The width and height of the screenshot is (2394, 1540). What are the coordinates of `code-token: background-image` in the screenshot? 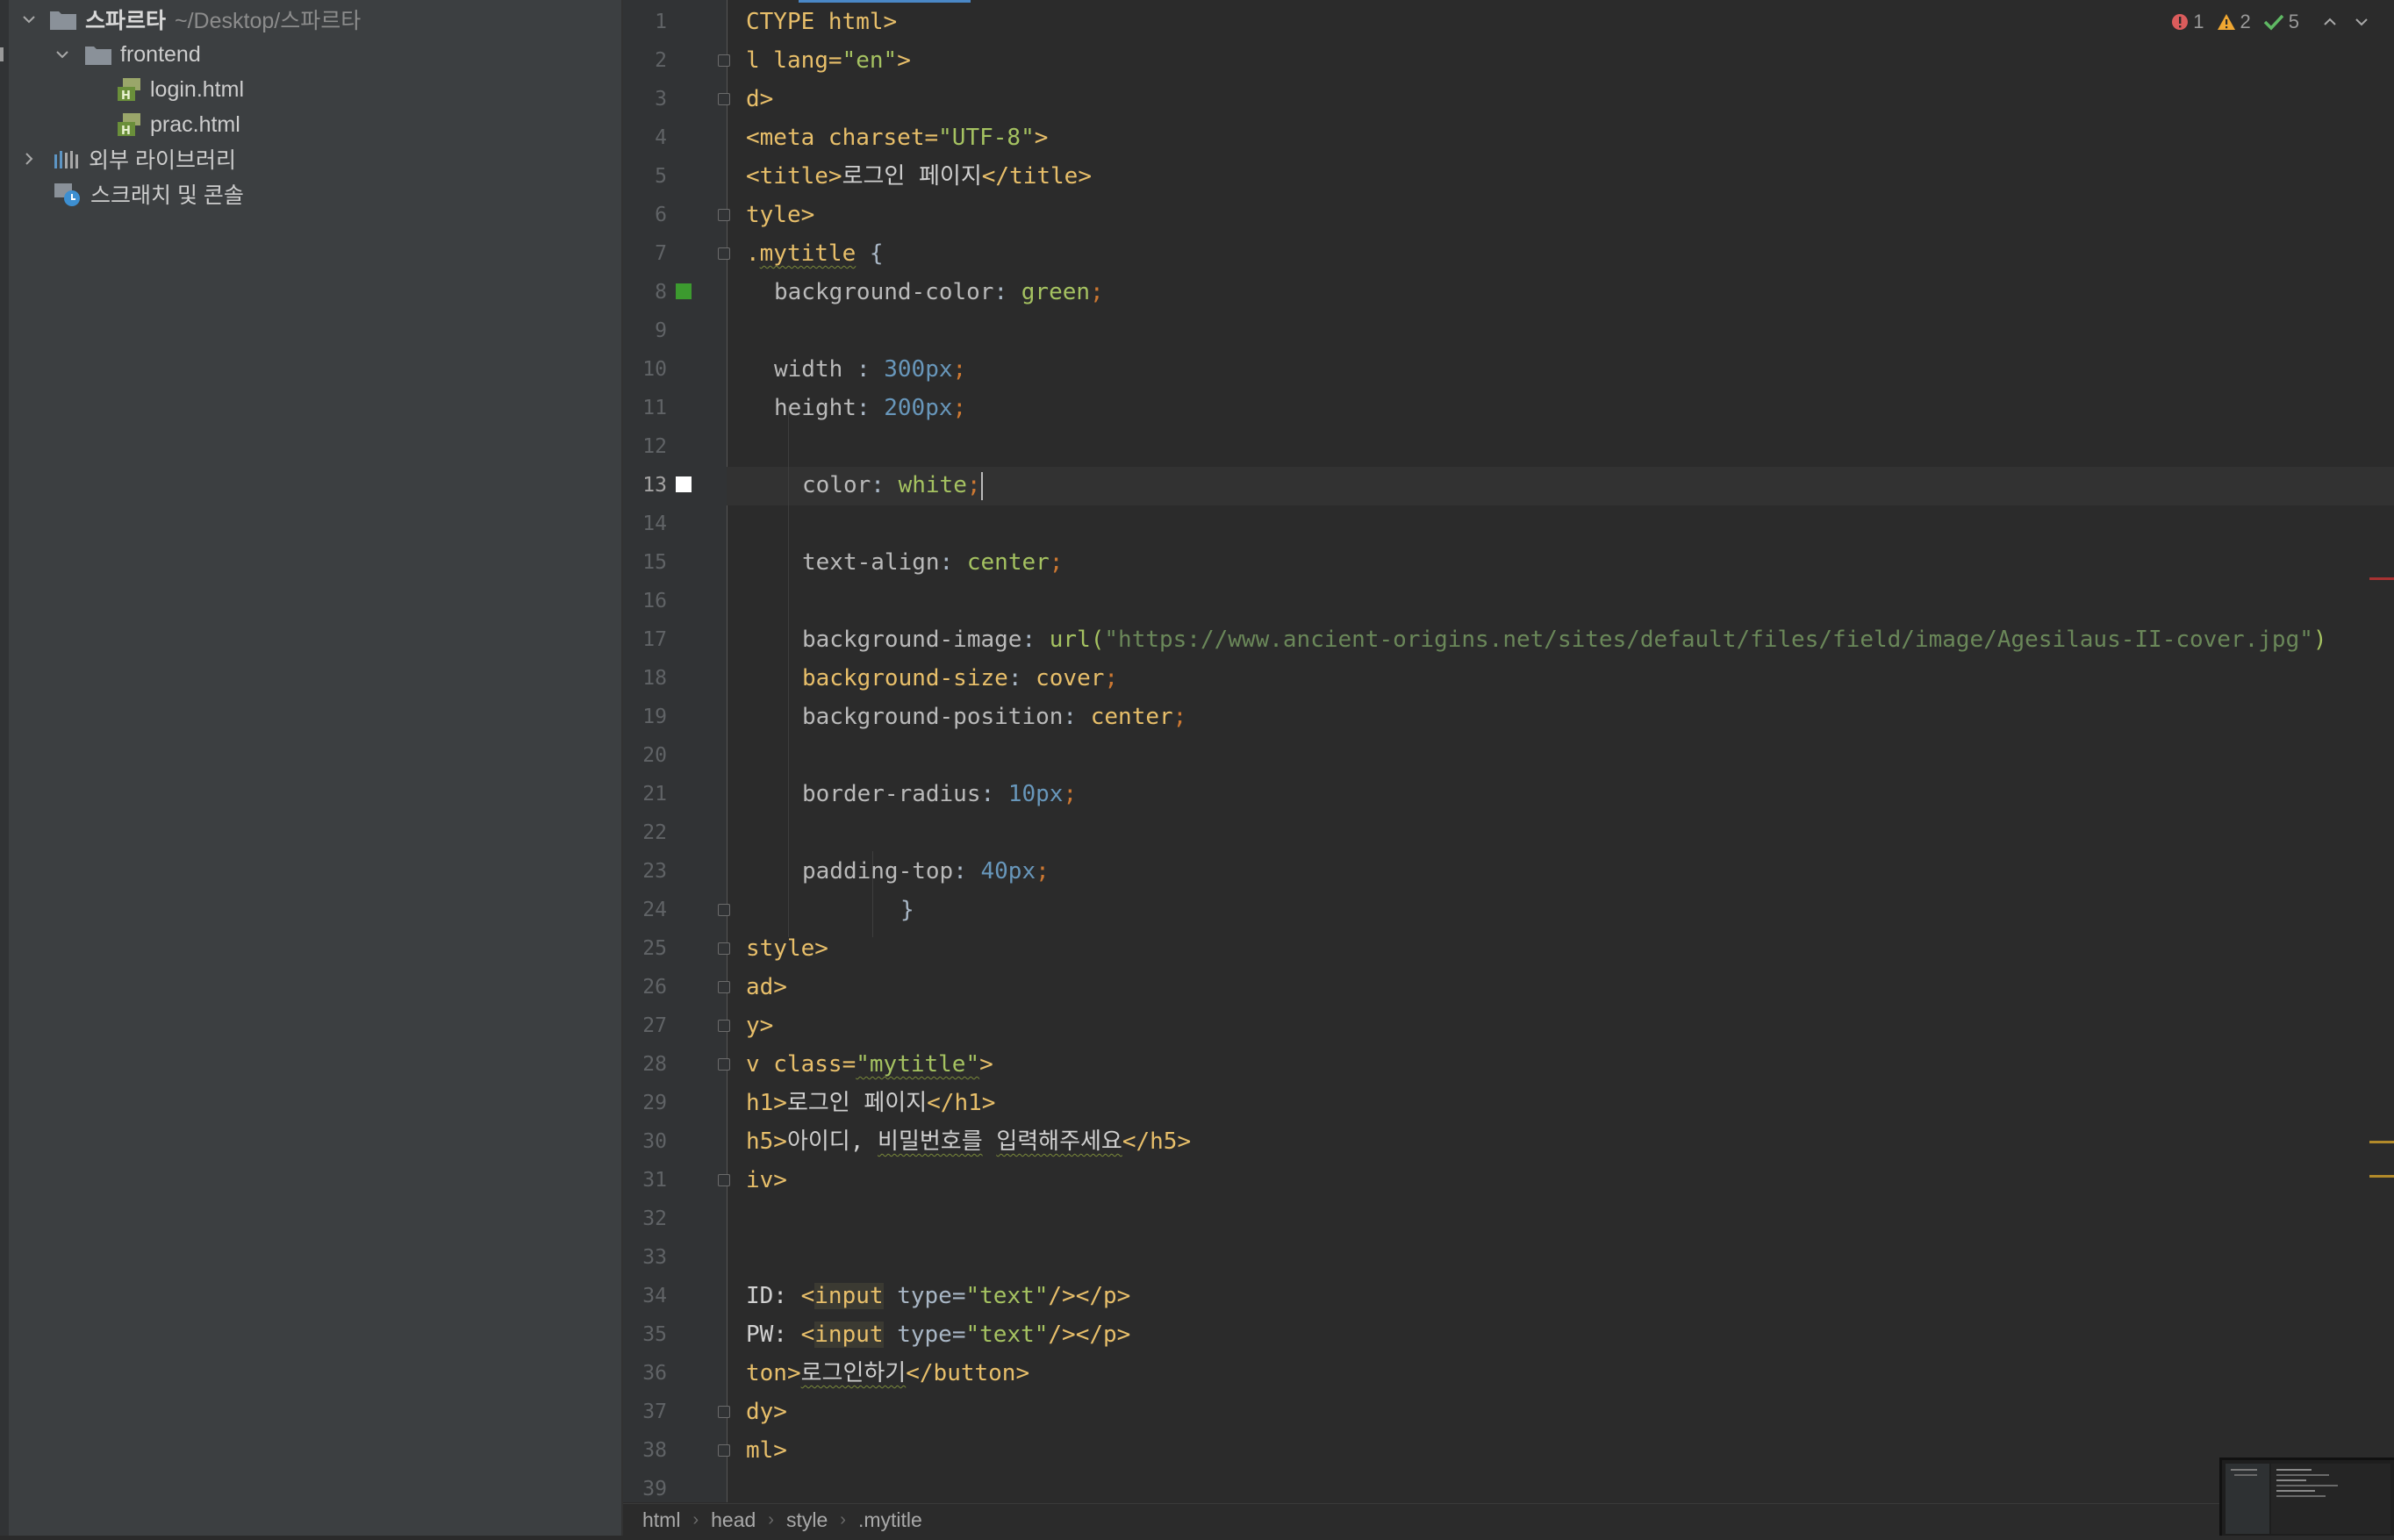 It's located at (912, 640).